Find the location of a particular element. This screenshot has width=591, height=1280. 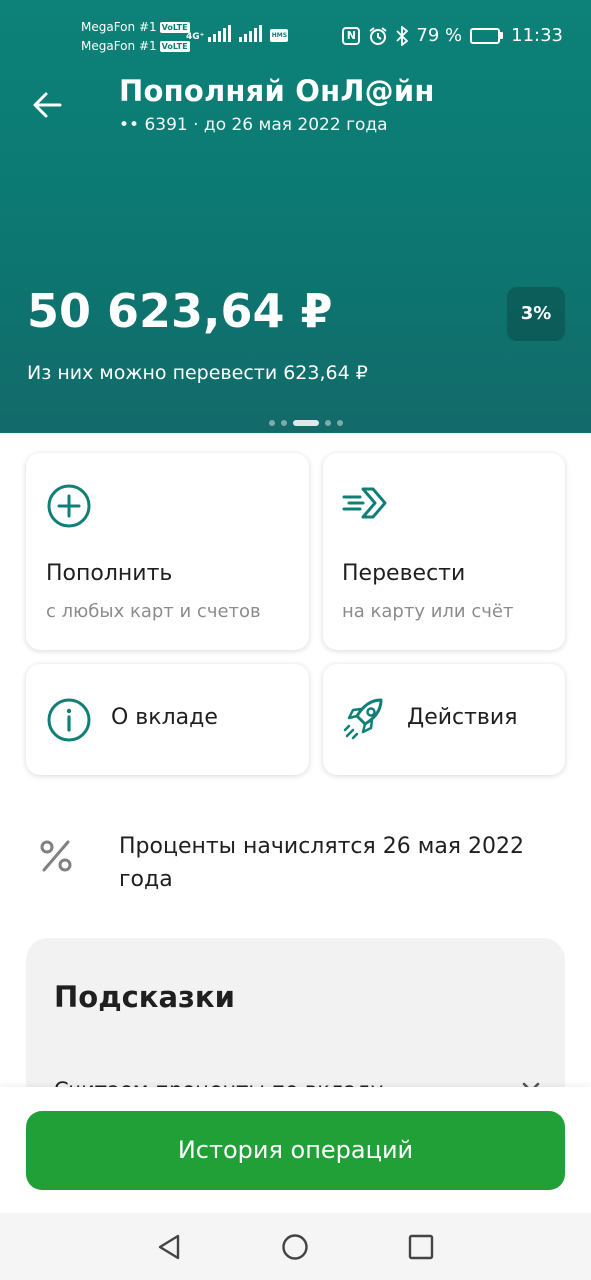

actions-card: Действия is located at coordinates (444, 719).